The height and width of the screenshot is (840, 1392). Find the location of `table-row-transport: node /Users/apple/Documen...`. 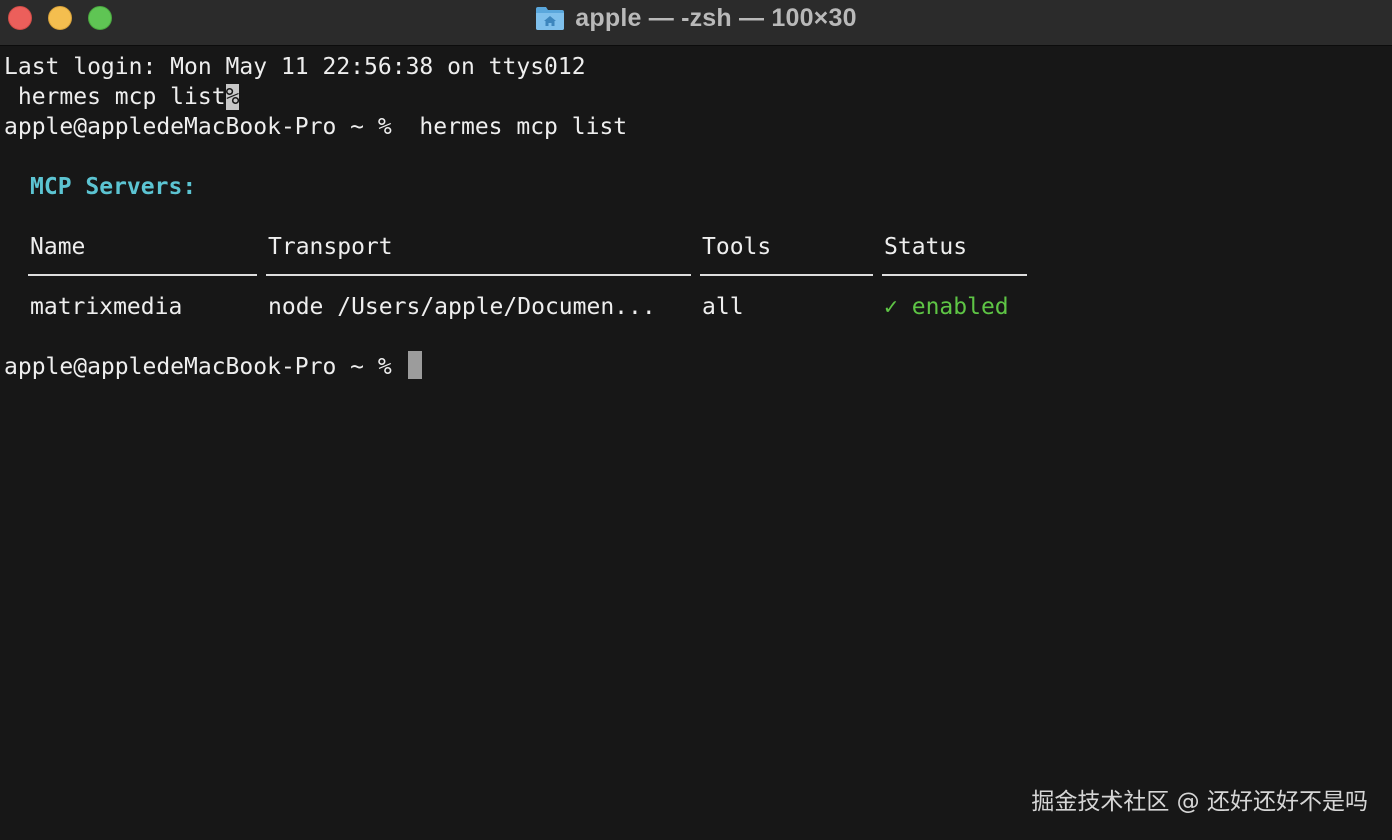

table-row-transport: node /Users/apple/Documen... is located at coordinates (462, 307).